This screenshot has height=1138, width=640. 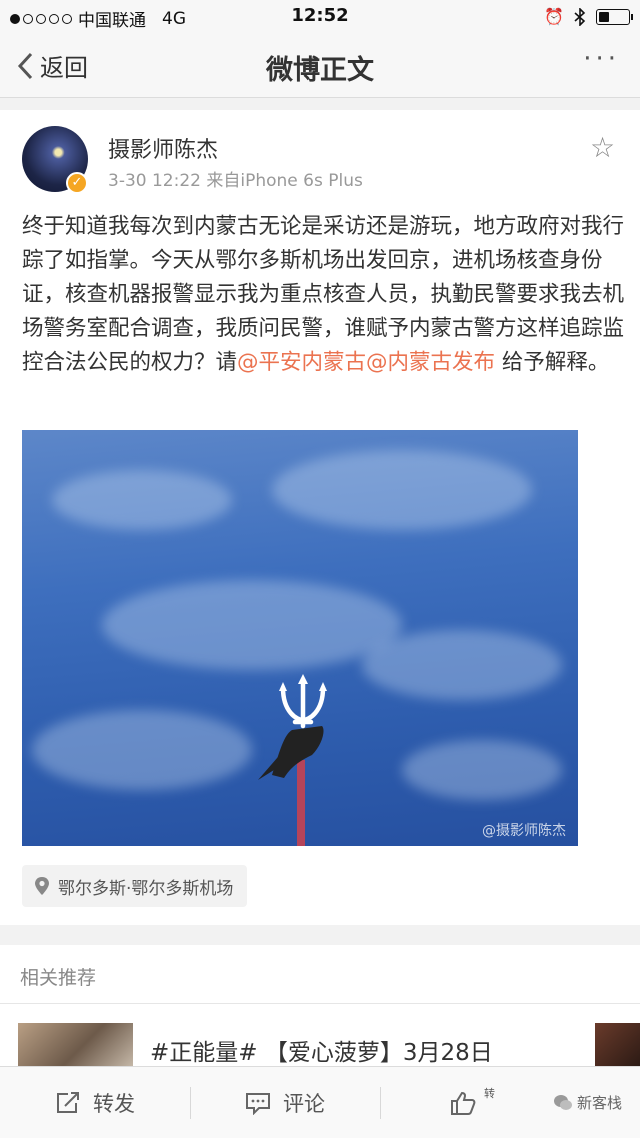 I want to click on comment-button: 评论, so click(x=285, y=1102).